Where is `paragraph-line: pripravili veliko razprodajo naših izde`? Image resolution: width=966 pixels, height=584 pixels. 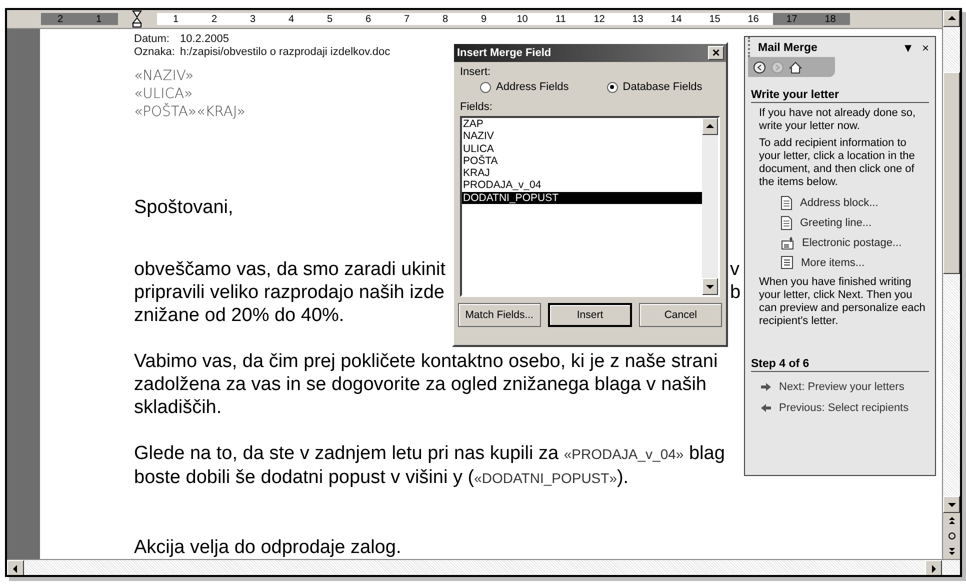 paragraph-line: pripravili veliko razprodajo naših izde is located at coordinates (289, 292).